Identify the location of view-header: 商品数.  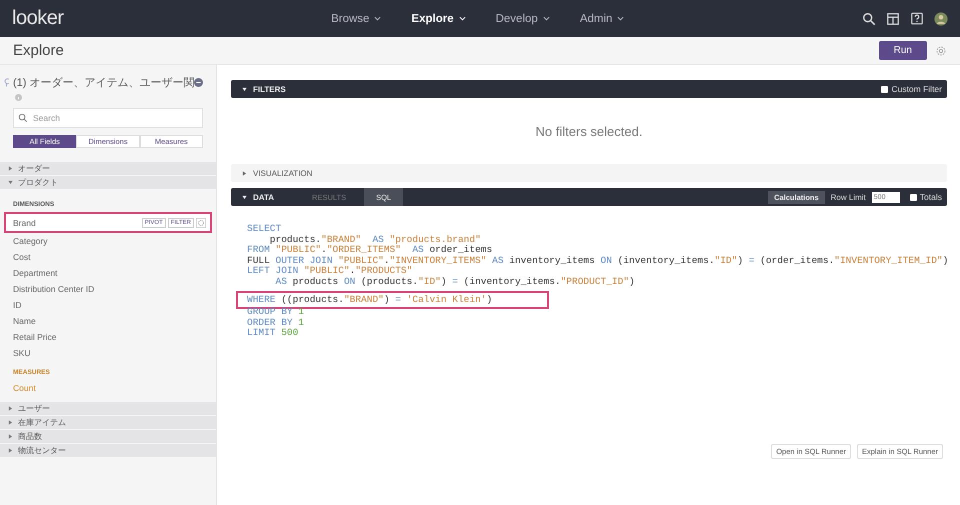
(108, 437).